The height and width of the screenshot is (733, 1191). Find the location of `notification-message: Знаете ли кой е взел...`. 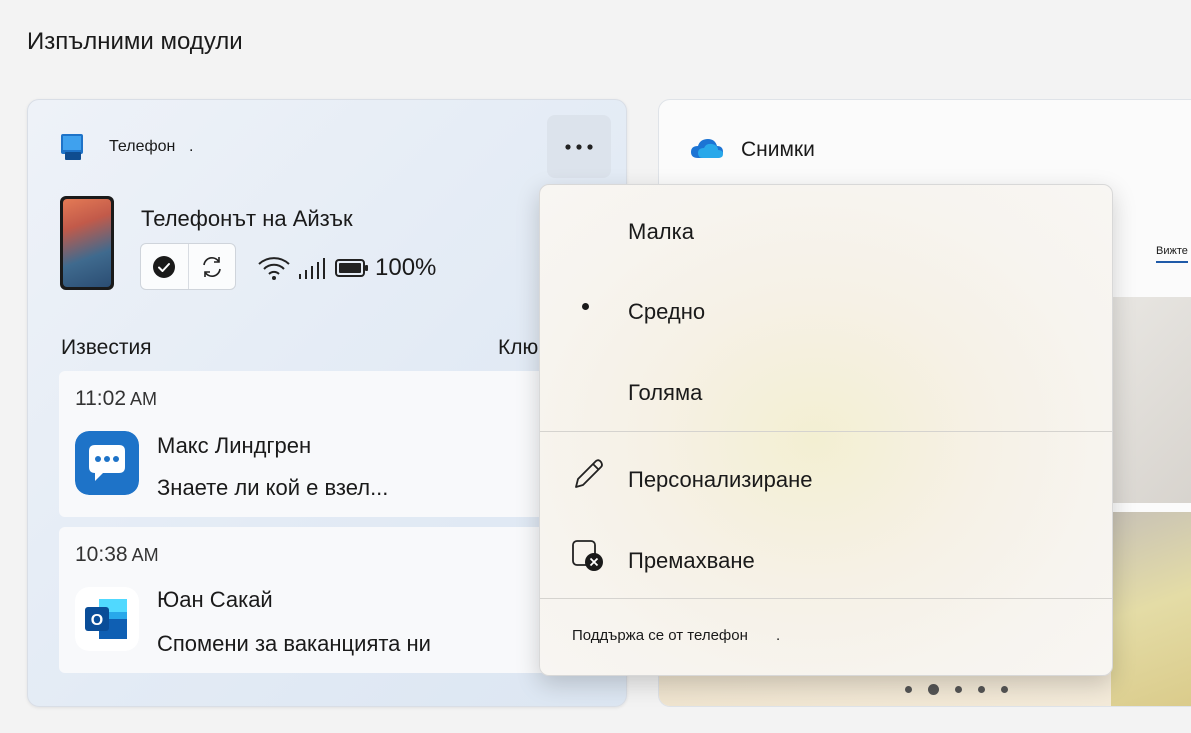

notification-message: Знаете ли кой е взел... is located at coordinates (273, 487).